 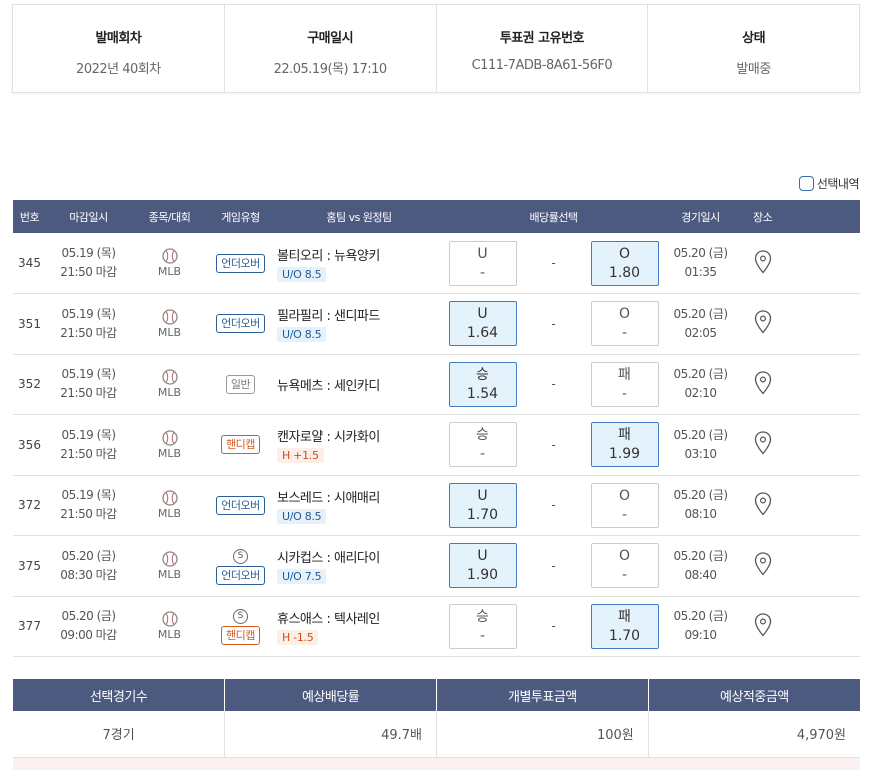 I want to click on odds-option-2-button: 패 1.99, so click(x=624, y=445).